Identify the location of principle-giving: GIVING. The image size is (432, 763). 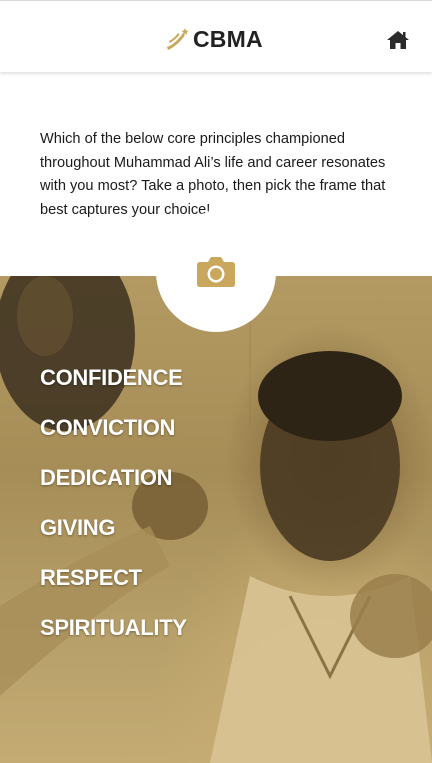
(113, 539).